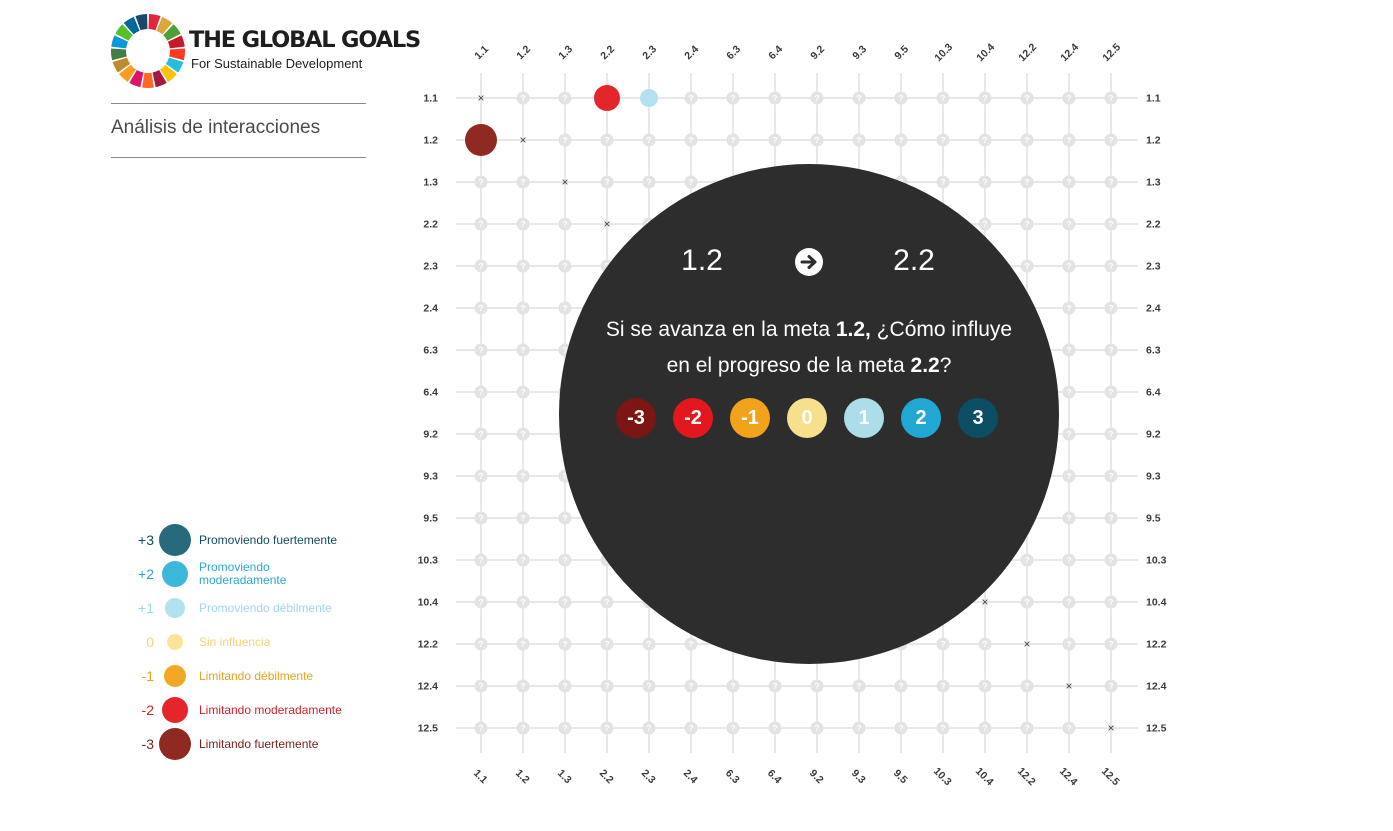 The height and width of the screenshot is (831, 1393). I want to click on score-button: 2, so click(921, 418).